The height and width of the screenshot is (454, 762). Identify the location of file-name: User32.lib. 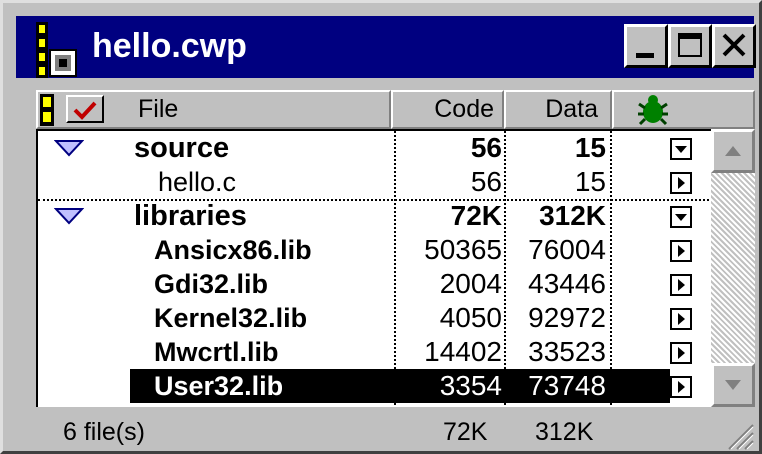
(219, 386).